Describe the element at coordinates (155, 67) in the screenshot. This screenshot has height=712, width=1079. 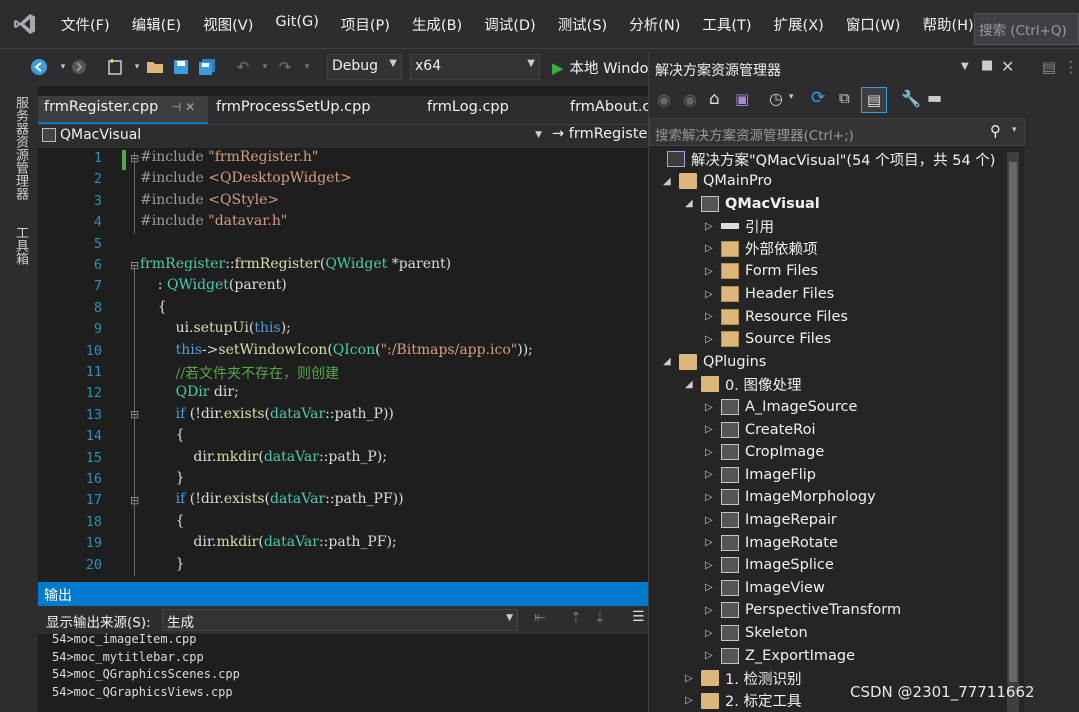
I see `open-folder-icon` at that location.